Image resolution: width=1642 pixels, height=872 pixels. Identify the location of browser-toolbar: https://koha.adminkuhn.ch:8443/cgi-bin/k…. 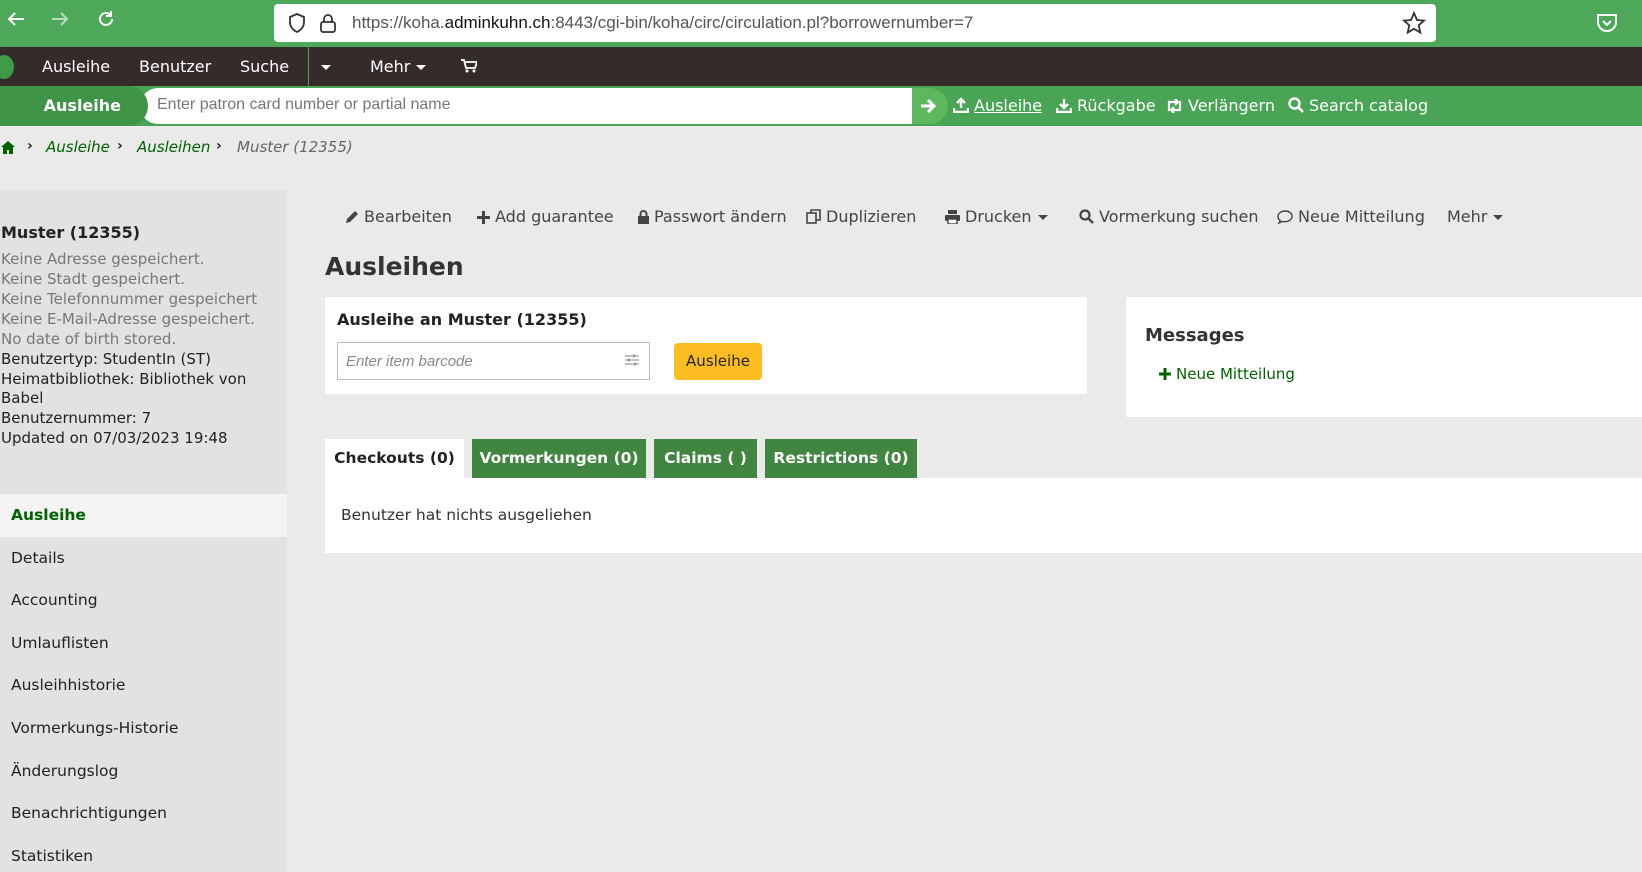
(821, 23).